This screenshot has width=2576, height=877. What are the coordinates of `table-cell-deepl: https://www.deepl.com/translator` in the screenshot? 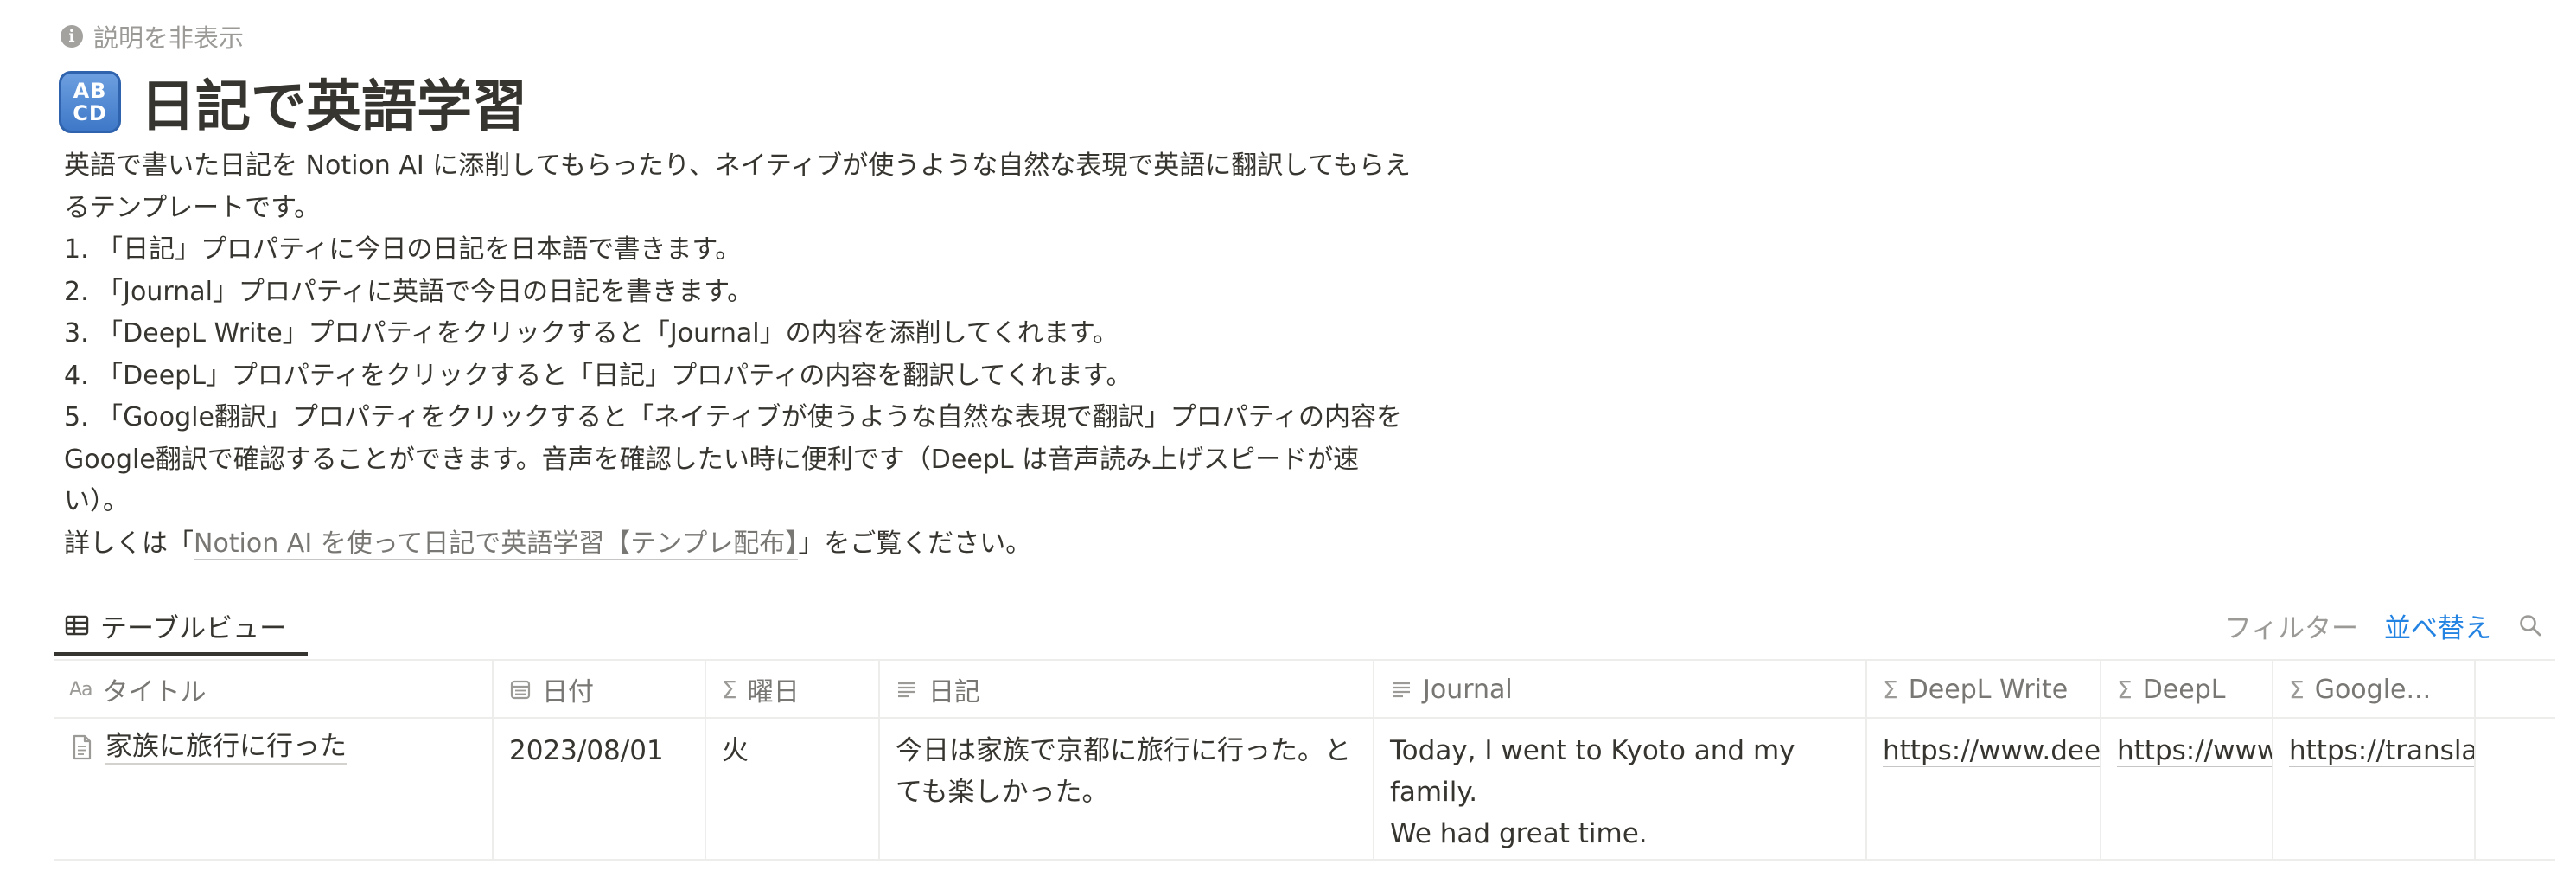 It's located at (2186, 745).